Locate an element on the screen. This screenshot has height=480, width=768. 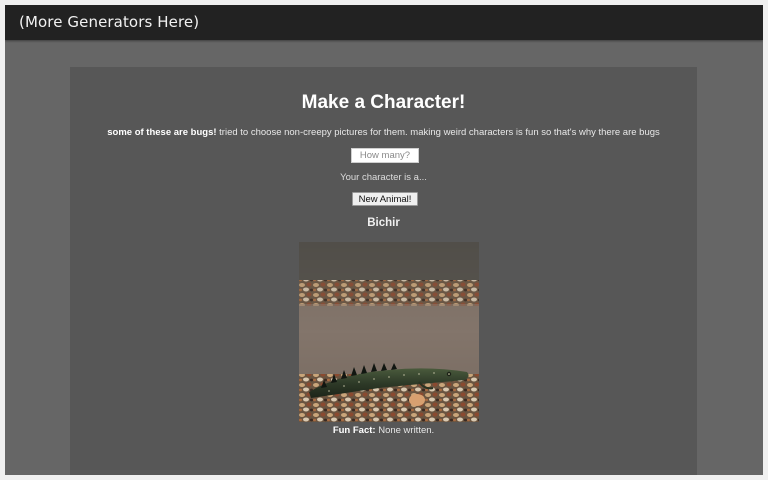
page-title: Make a Character! is located at coordinates (383, 102).